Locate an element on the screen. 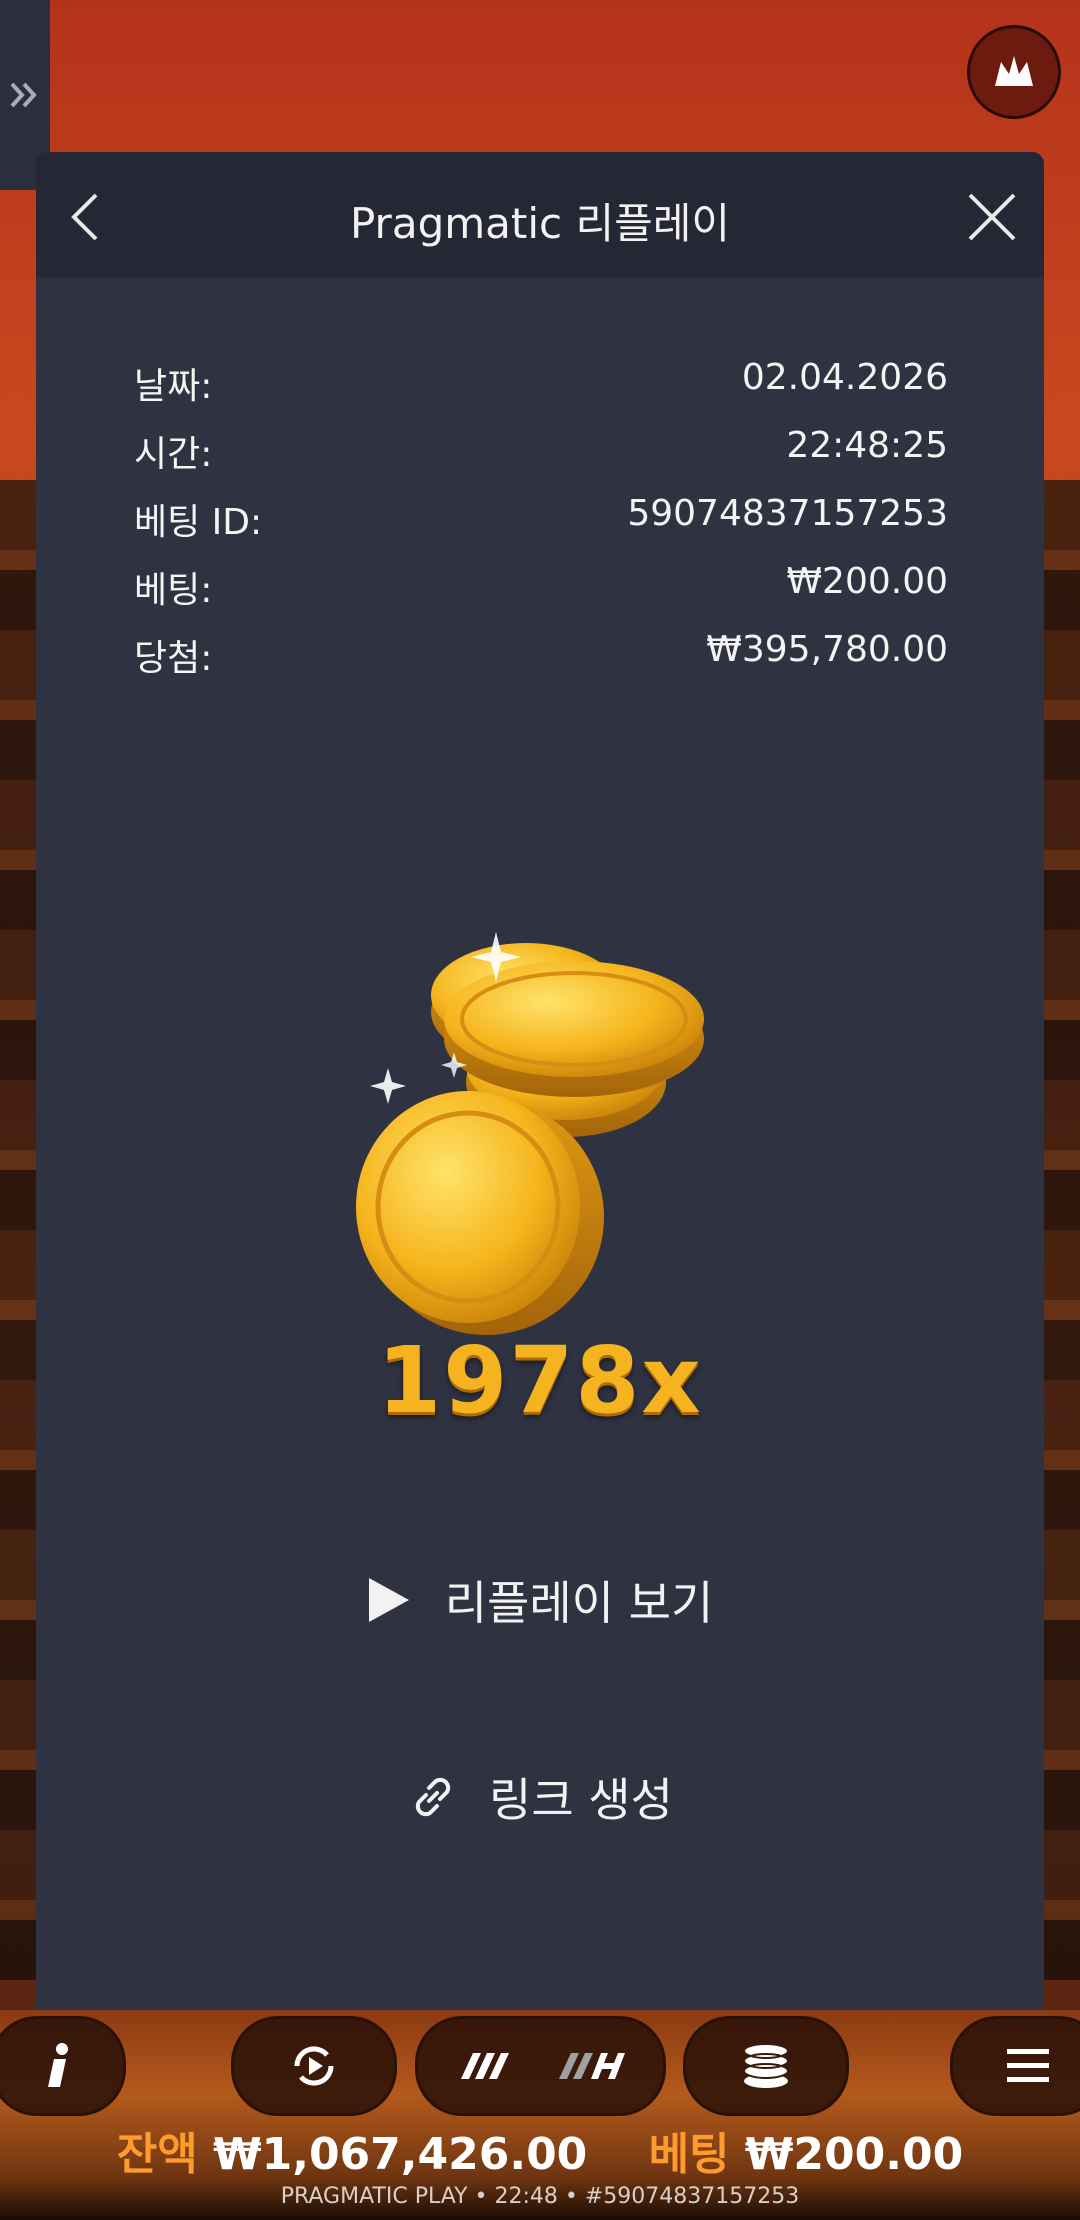 This screenshot has width=1080, height=2220. win-multiplier: 1978x is located at coordinates (540, 1380).